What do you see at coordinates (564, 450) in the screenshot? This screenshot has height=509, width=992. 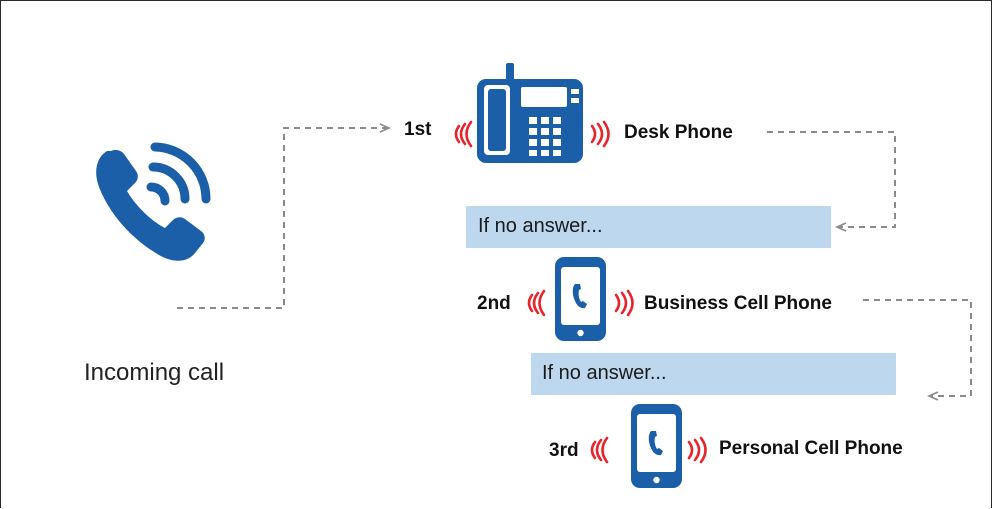 I see `step-order-3: 3rd` at bounding box center [564, 450].